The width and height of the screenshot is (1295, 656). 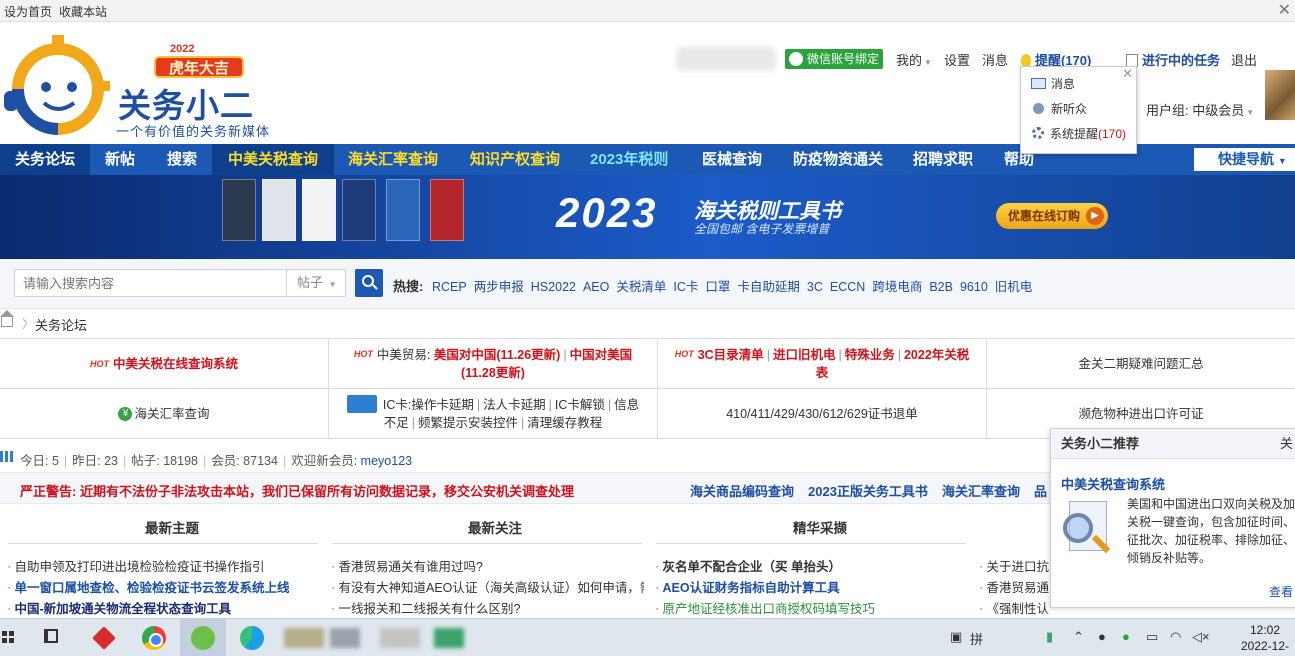 What do you see at coordinates (1015, 565) in the screenshot?
I see `list-item: 关于进口抗` at bounding box center [1015, 565].